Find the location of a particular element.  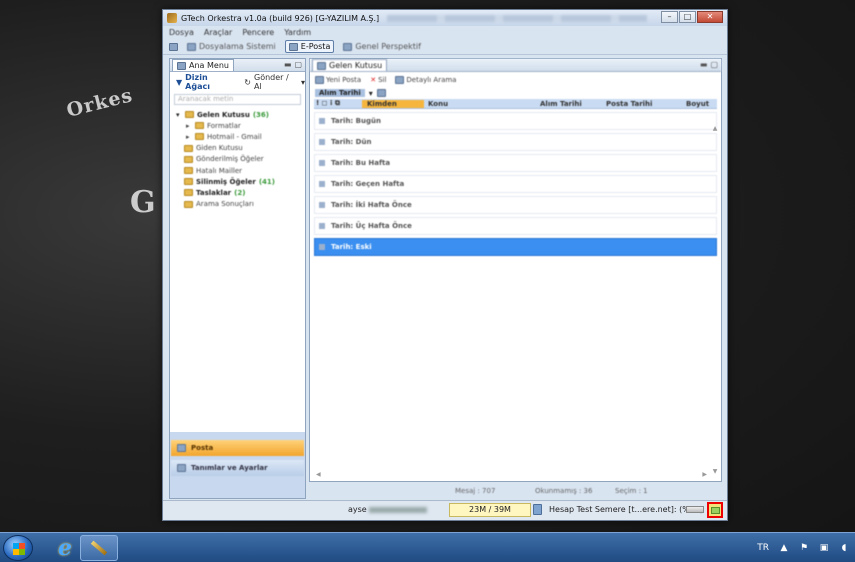

column-size: Boyut is located at coordinates (697, 104).